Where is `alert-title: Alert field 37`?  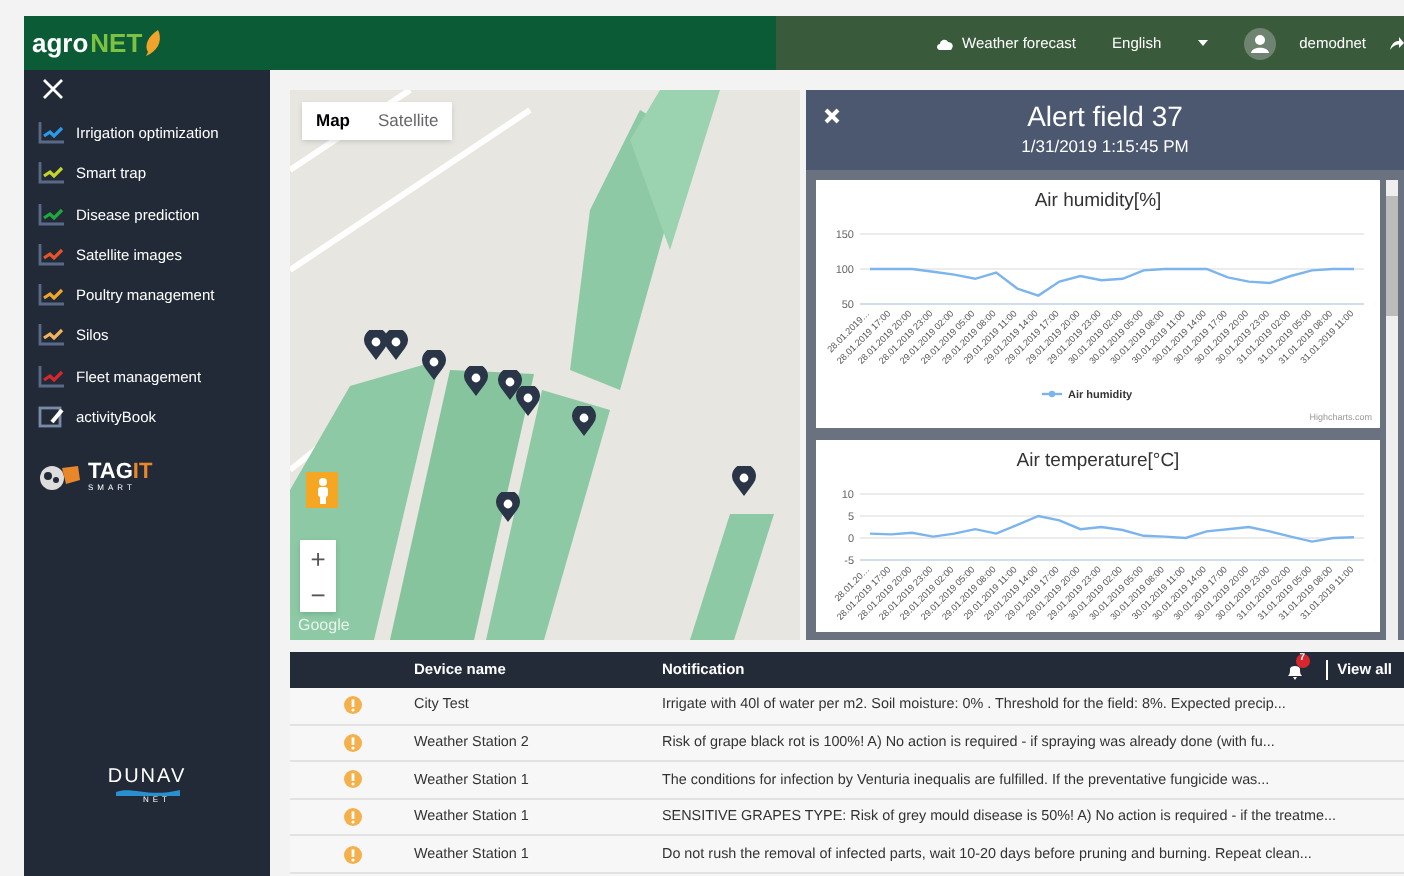 alert-title: Alert field 37 is located at coordinates (1105, 117).